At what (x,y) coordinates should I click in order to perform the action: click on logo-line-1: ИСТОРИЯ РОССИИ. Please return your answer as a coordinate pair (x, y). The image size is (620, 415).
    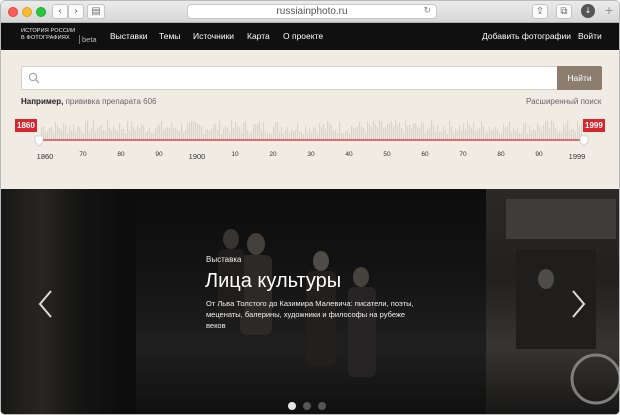
    Looking at the image, I should click on (48, 31).